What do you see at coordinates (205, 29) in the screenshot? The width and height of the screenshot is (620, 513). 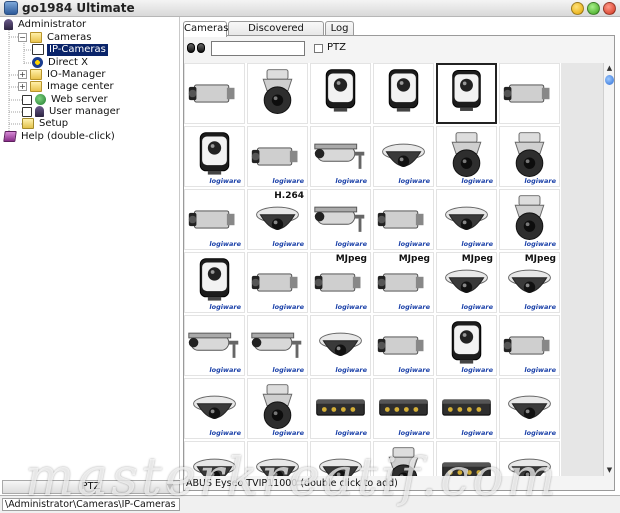 I see `tab-cameras: Cameras` at bounding box center [205, 29].